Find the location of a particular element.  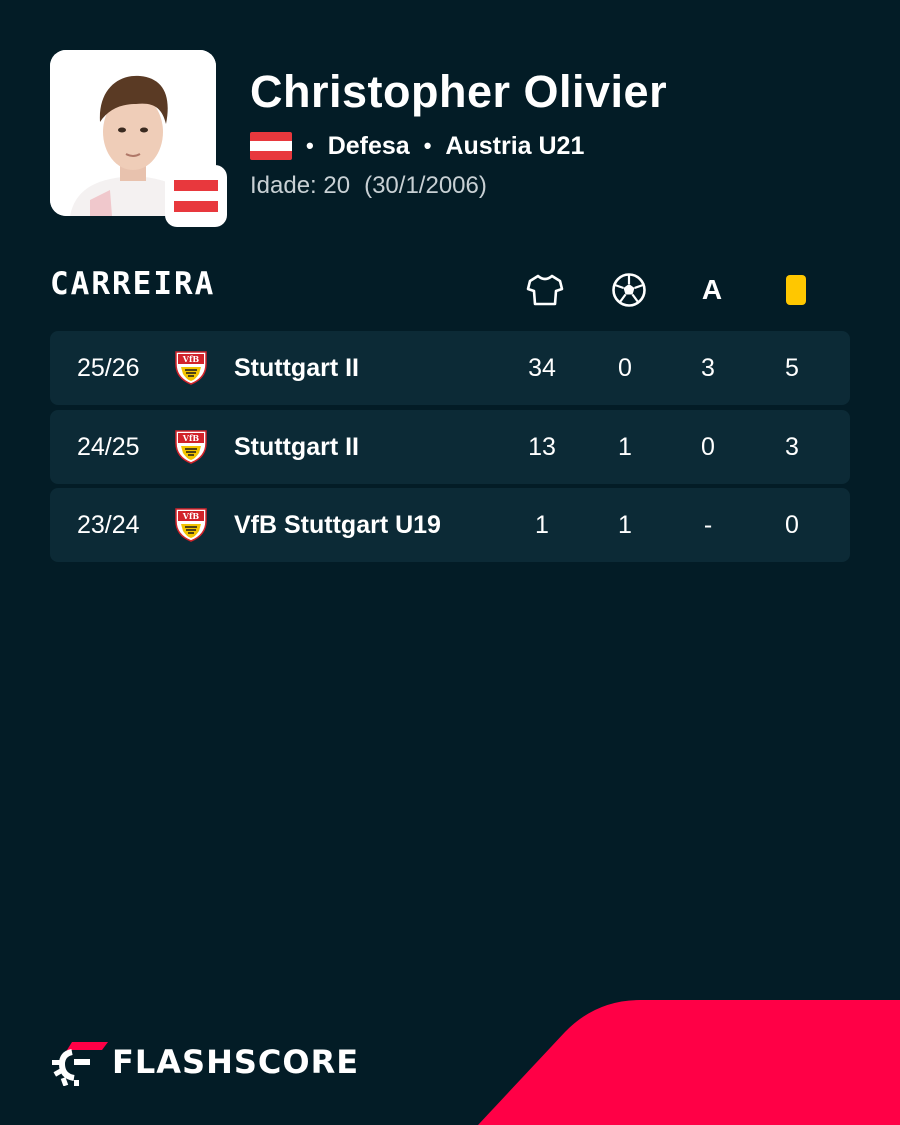

flashscore-wordmark: FLASHSCORE is located at coordinates (236, 1062).